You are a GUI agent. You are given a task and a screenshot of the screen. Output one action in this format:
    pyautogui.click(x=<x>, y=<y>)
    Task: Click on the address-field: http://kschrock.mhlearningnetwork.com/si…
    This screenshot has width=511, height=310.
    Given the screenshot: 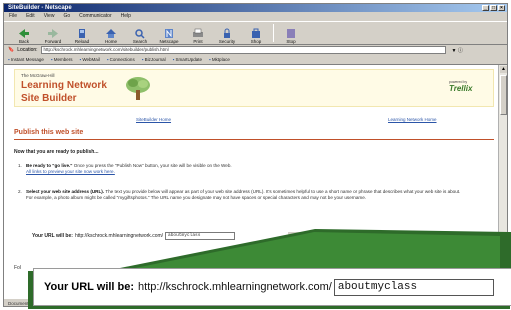 What is the action you would take?
    pyautogui.click(x=243, y=50)
    